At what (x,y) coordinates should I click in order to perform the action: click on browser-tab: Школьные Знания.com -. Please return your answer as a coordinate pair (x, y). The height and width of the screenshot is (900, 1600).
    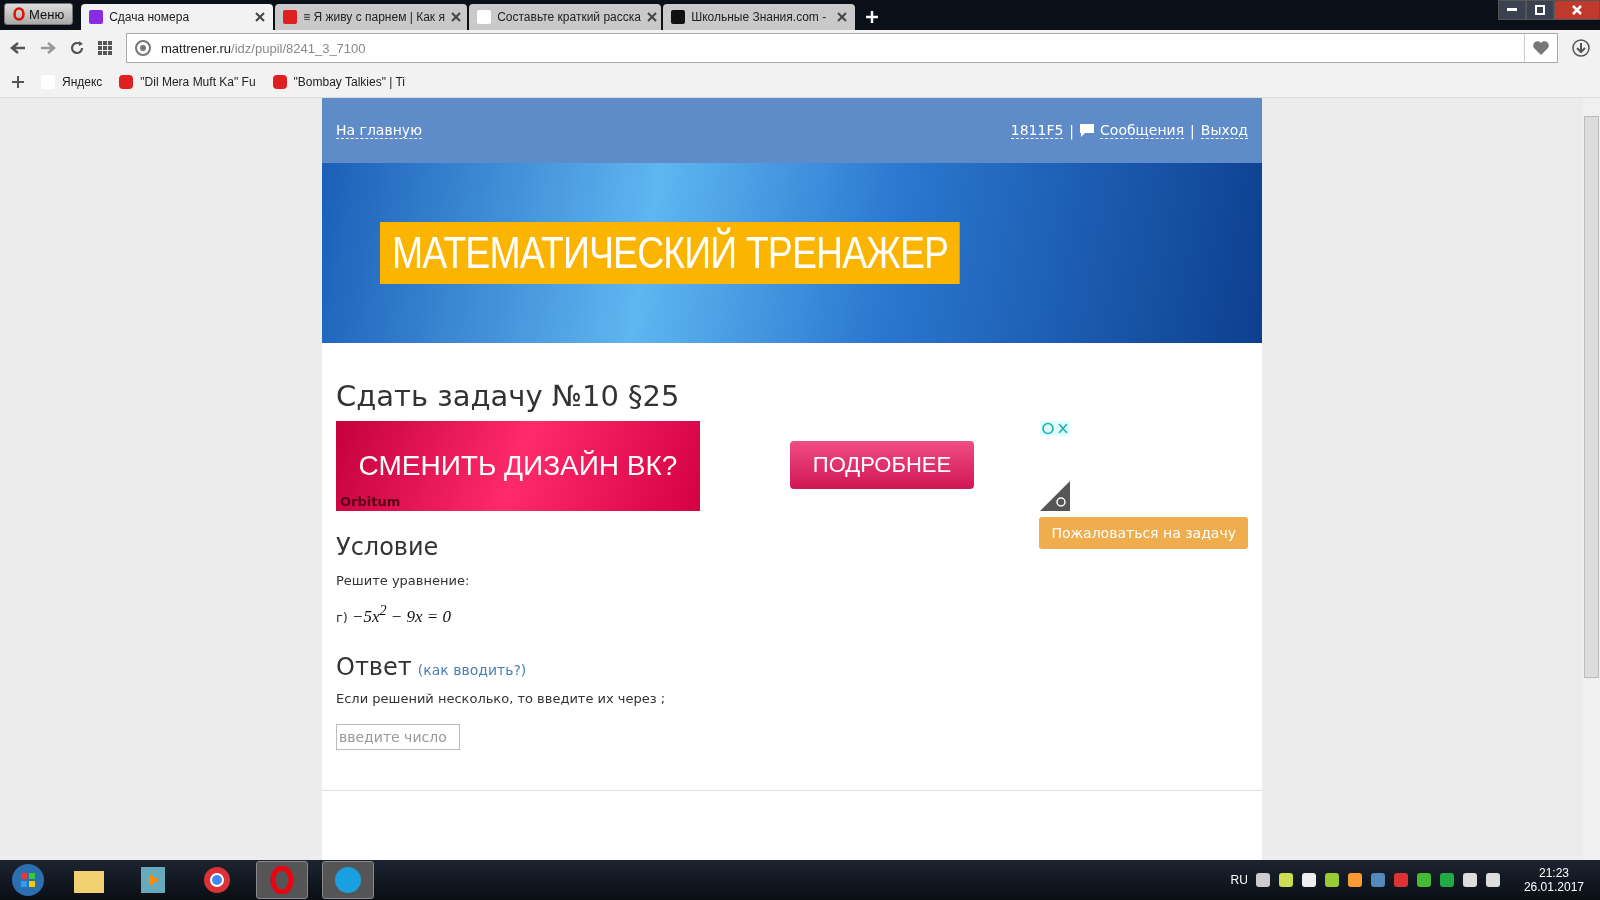
    Looking at the image, I should click on (759, 17).